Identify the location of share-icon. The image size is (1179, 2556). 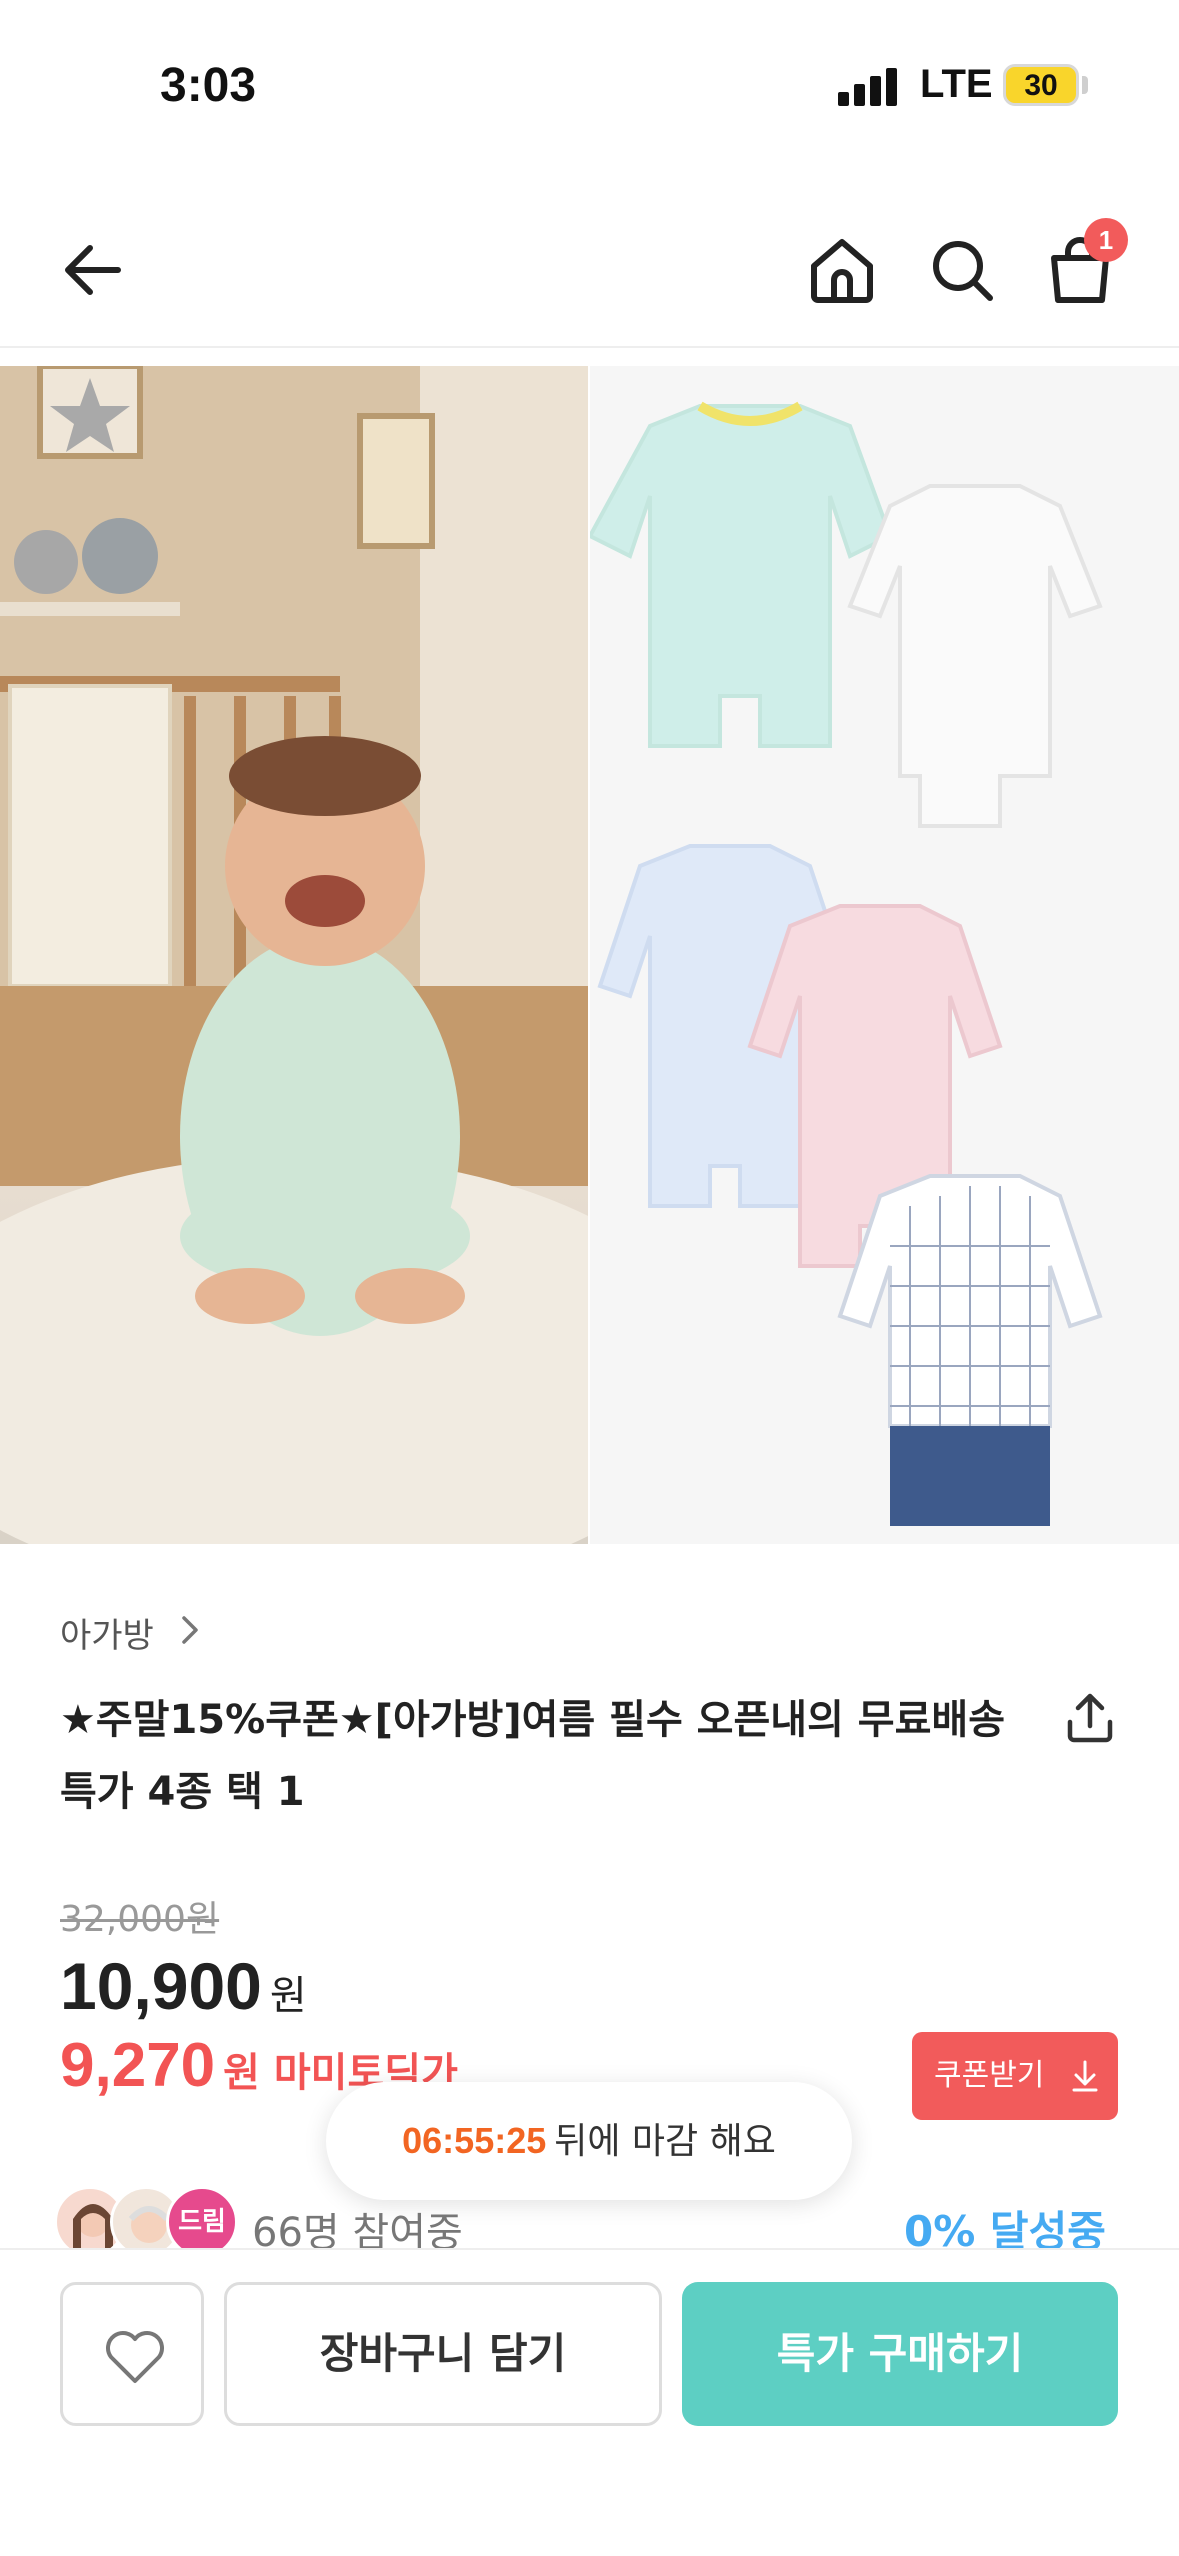
(1090, 1718).